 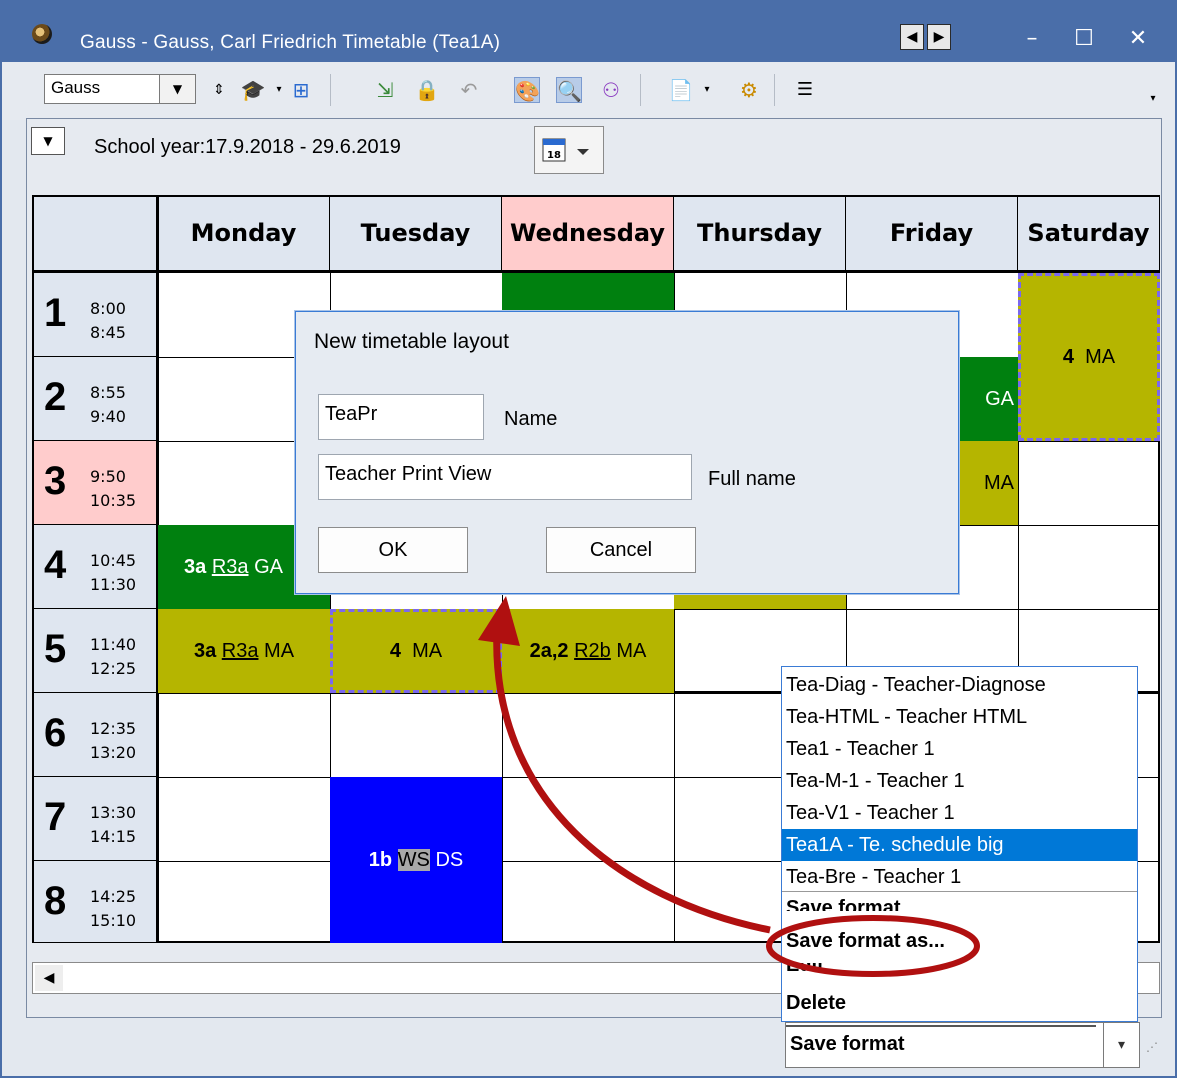 I want to click on period-number: 6, so click(x=55, y=733).